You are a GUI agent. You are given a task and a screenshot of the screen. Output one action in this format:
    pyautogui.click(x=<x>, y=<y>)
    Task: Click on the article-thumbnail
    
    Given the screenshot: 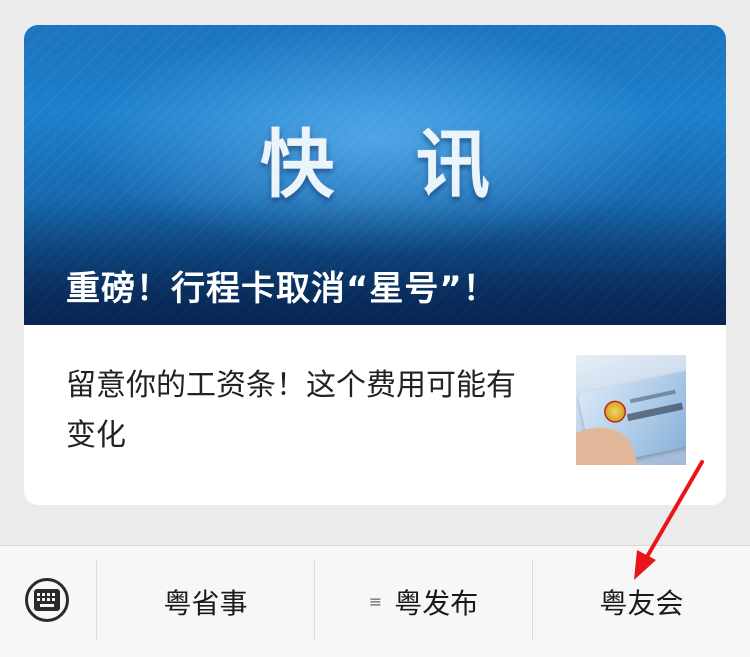 What is the action you would take?
    pyautogui.click(x=631, y=410)
    